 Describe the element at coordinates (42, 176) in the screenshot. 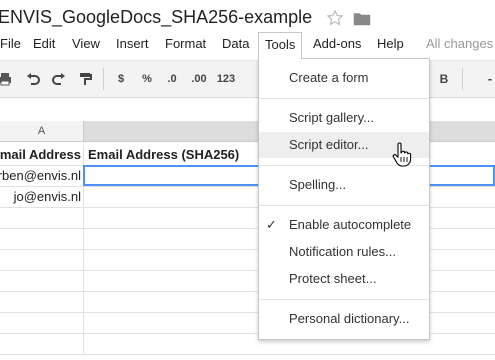

I see `cell-a2: jorben@envis.nl` at that location.